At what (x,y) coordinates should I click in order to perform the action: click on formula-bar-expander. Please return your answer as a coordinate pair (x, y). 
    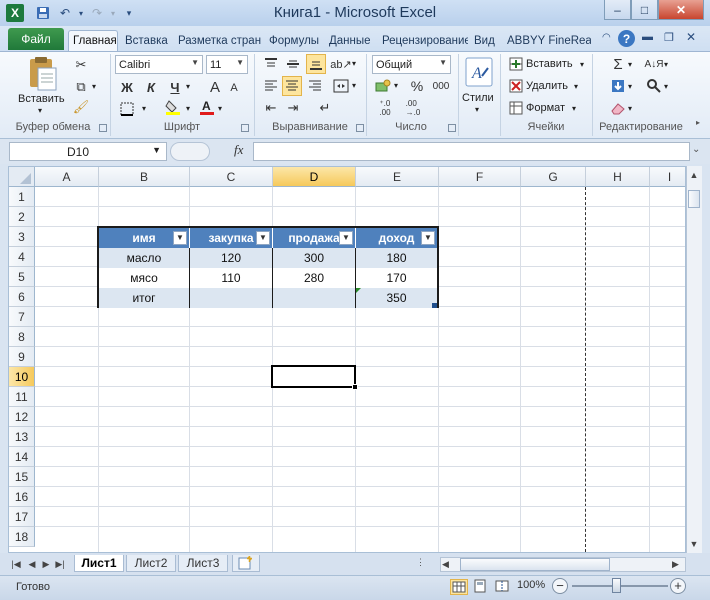
    Looking at the image, I should click on (190, 151).